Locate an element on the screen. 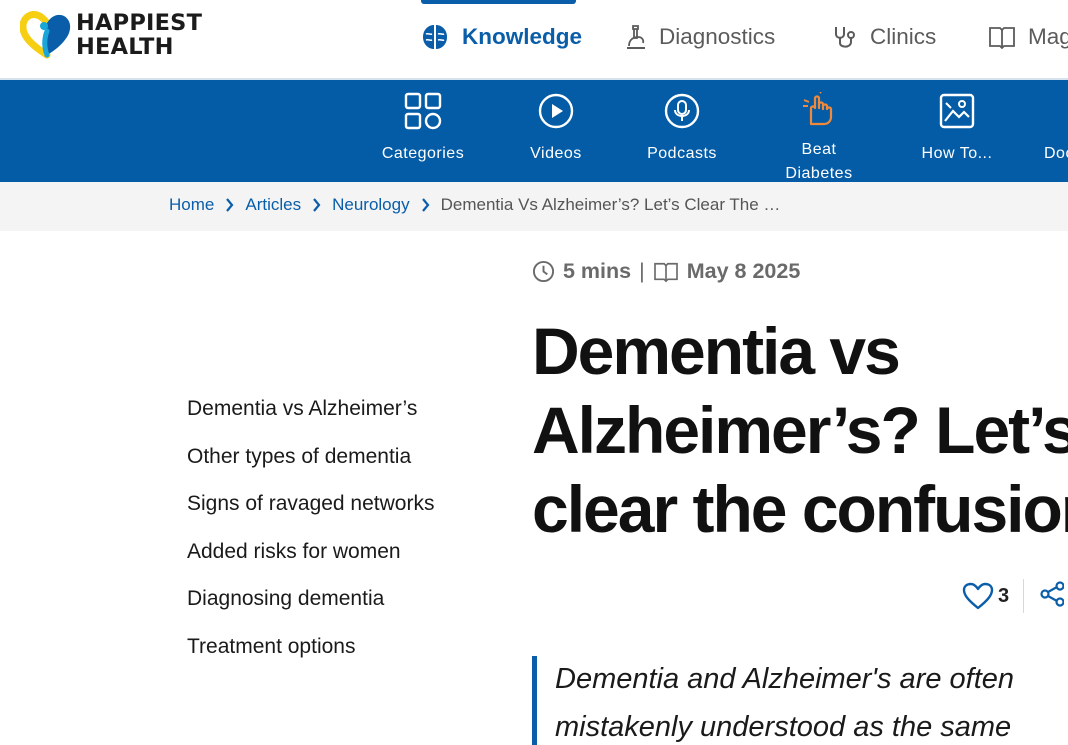 The image size is (1068, 745). toc-item: Other types of dementia is located at coordinates (310, 457).